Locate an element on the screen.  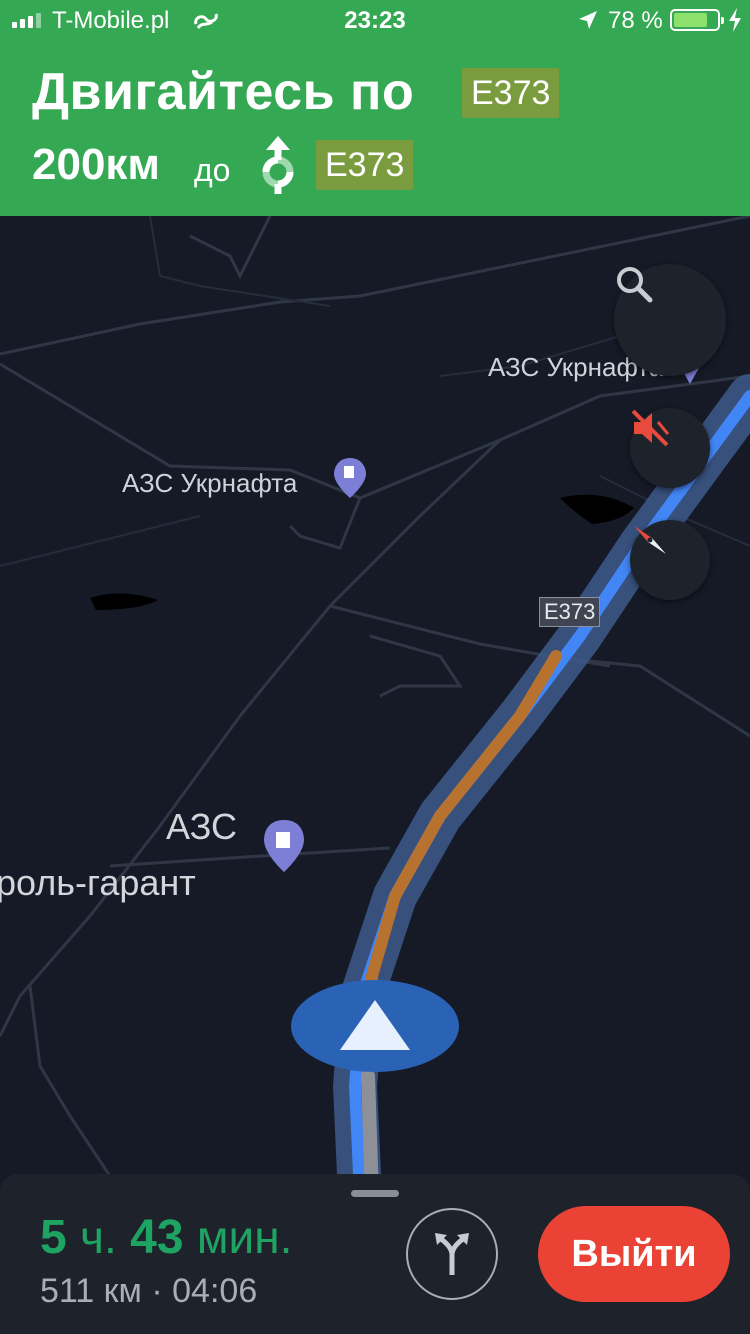
status-bar: T-Mobile.pl 23:23 78 % is located at coordinates (375, 20).